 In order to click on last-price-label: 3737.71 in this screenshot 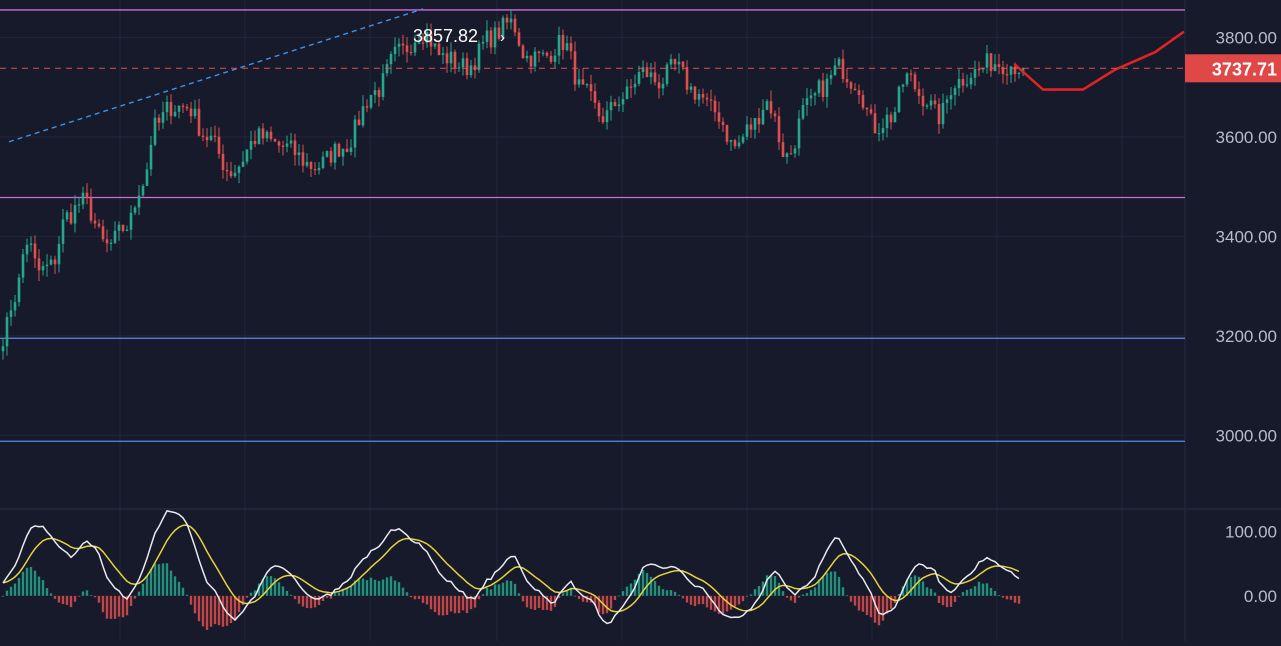, I will do `click(1244, 69)`.